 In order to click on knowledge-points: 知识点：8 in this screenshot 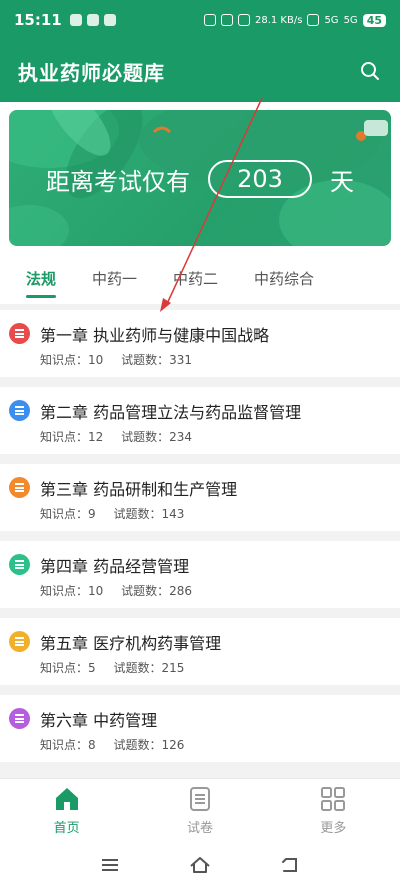, I will do `click(68, 745)`.